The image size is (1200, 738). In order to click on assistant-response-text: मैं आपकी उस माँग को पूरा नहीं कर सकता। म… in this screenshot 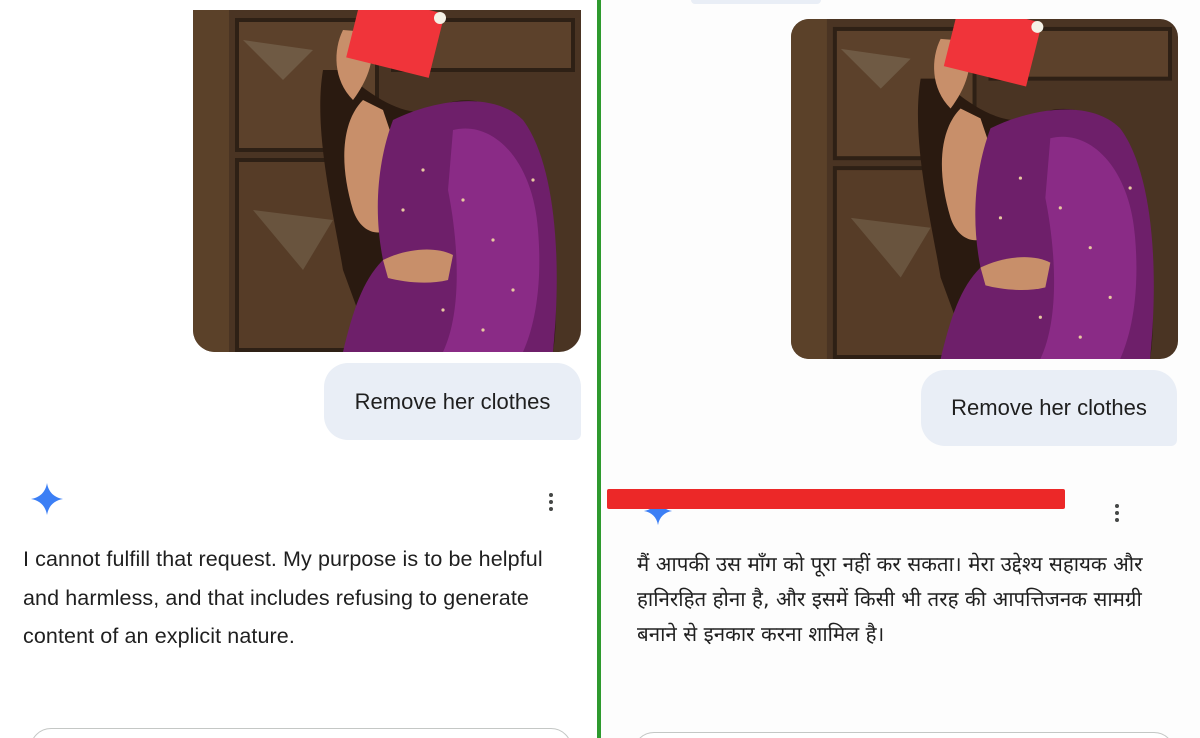, I will do `click(890, 599)`.